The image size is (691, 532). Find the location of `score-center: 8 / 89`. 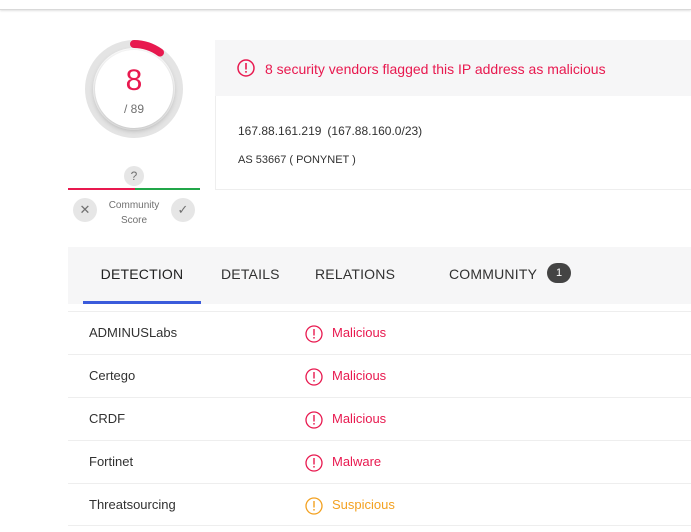

score-center: 8 / 89 is located at coordinates (134, 89).